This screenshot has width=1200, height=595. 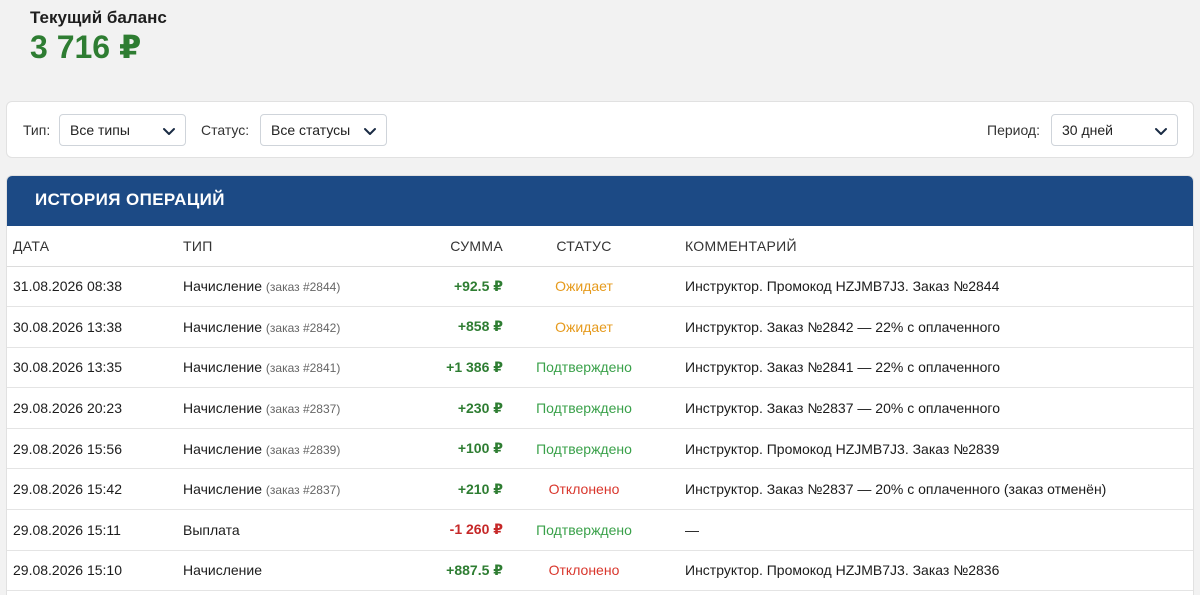 I want to click on column-header-type: ТИП, so click(x=262, y=246).